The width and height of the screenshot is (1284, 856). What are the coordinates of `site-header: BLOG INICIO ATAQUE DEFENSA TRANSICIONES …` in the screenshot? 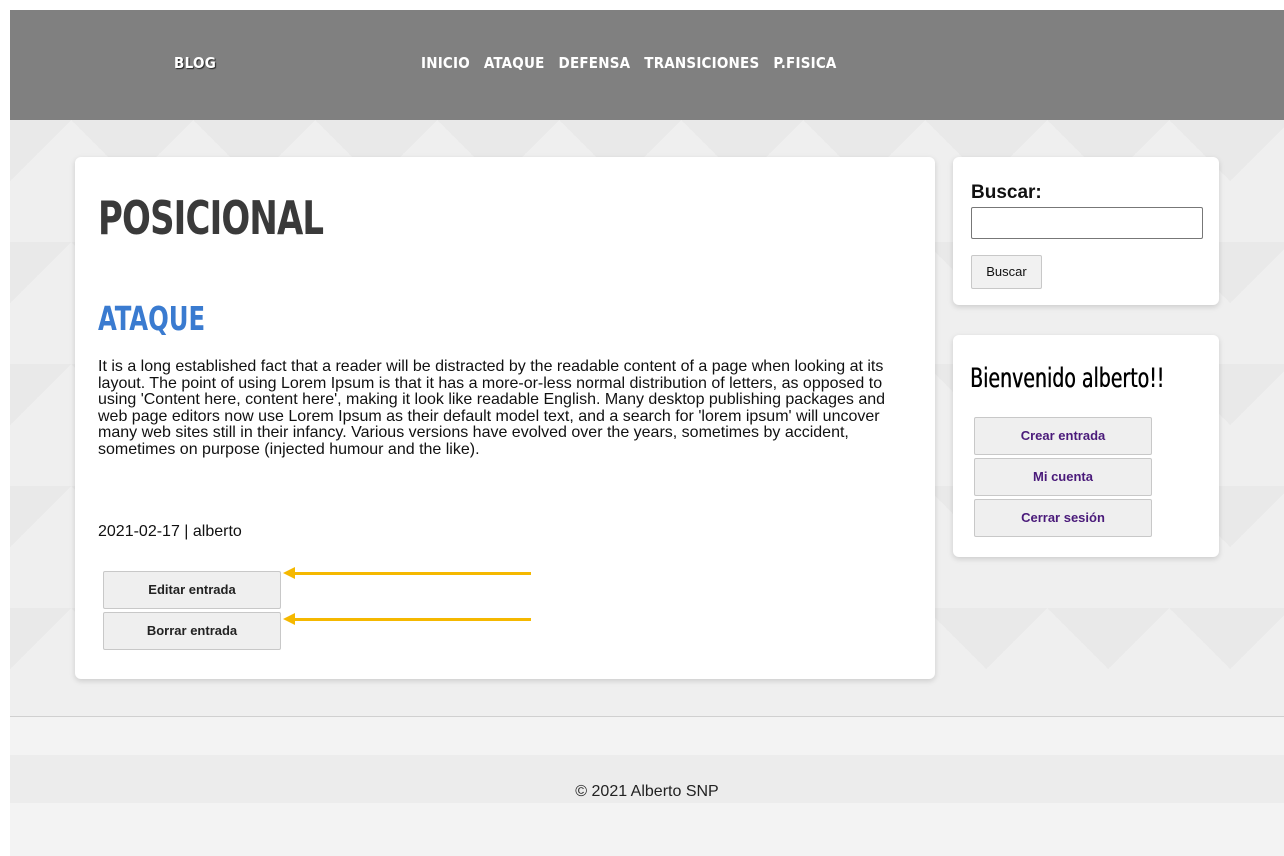 It's located at (647, 65).